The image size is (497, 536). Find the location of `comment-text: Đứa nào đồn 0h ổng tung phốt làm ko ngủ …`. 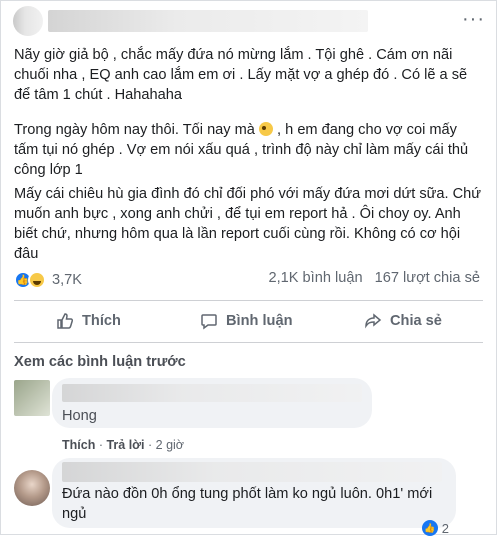

comment-text: Đứa nào đồn 0h ổng tung phốt làm ko ngủ … is located at coordinates (247, 504).